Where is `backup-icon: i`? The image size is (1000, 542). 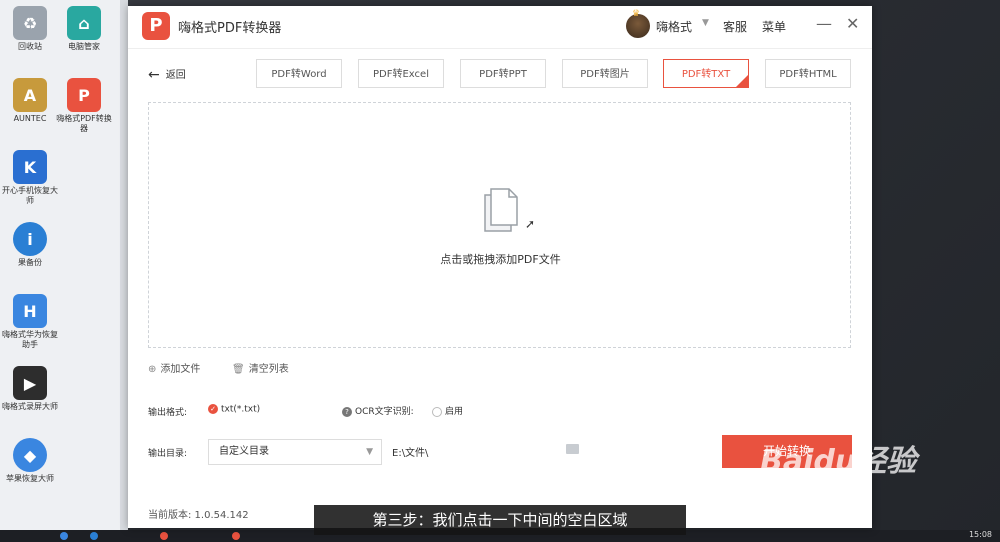 backup-icon: i is located at coordinates (30, 239).